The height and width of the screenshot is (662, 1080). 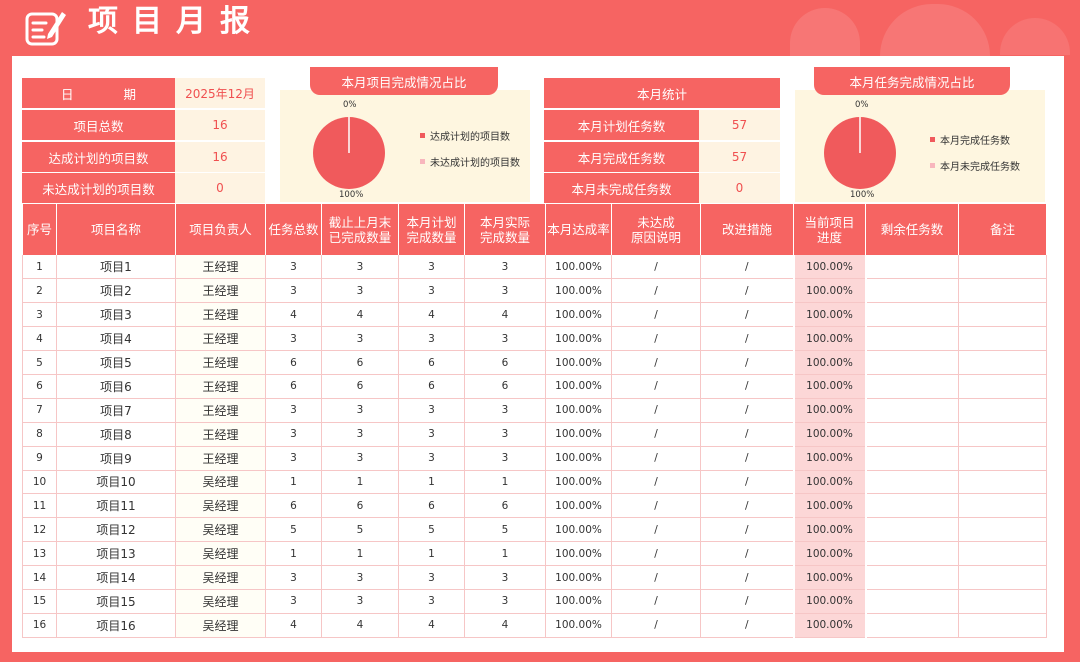 What do you see at coordinates (534, 339) in the screenshot?
I see `table-row: 4 项目4 王经理 3 3 3 3 100.00% //100.00%` at bounding box center [534, 339].